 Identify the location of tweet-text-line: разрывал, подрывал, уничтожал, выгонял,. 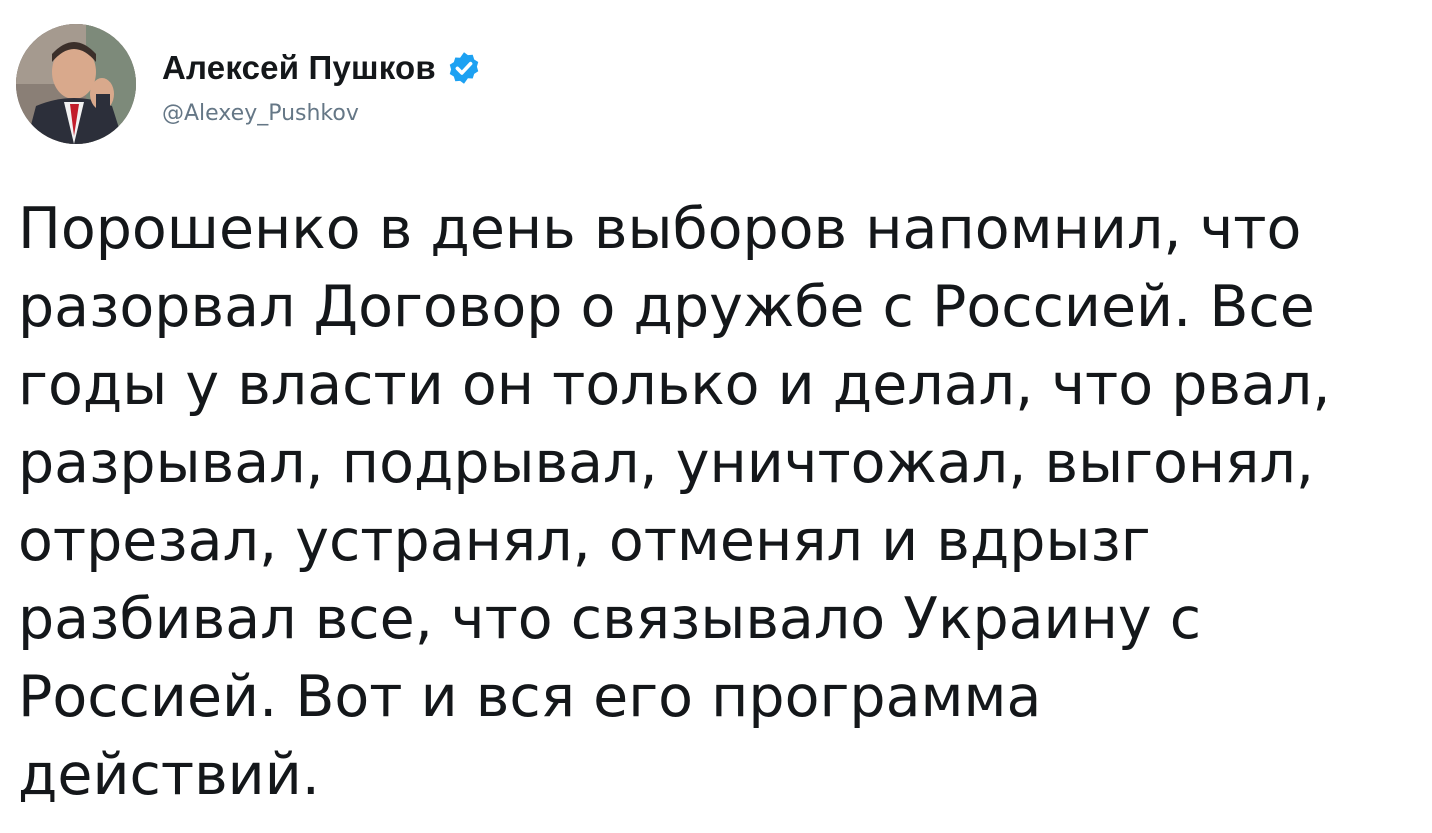
(666, 463).